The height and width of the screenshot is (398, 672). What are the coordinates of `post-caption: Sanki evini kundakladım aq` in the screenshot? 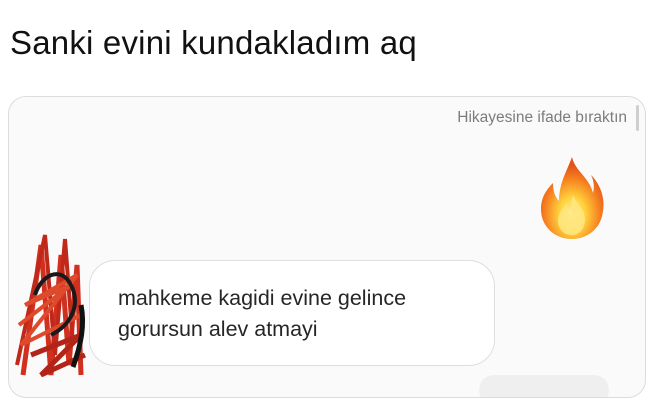 It's located at (213, 42).